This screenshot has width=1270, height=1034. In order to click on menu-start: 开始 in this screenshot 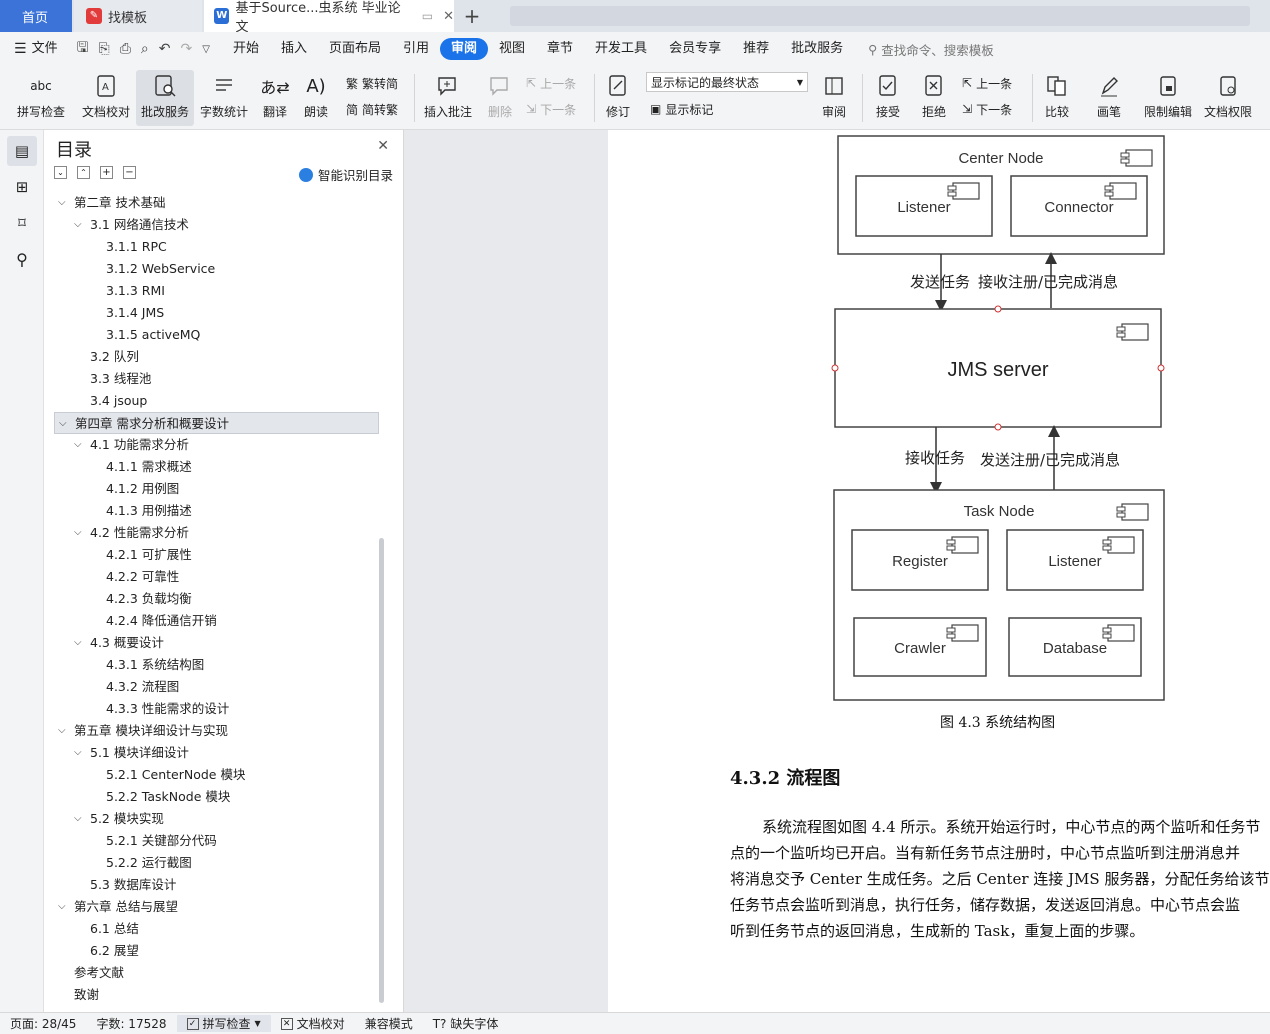, I will do `click(246, 49)`.